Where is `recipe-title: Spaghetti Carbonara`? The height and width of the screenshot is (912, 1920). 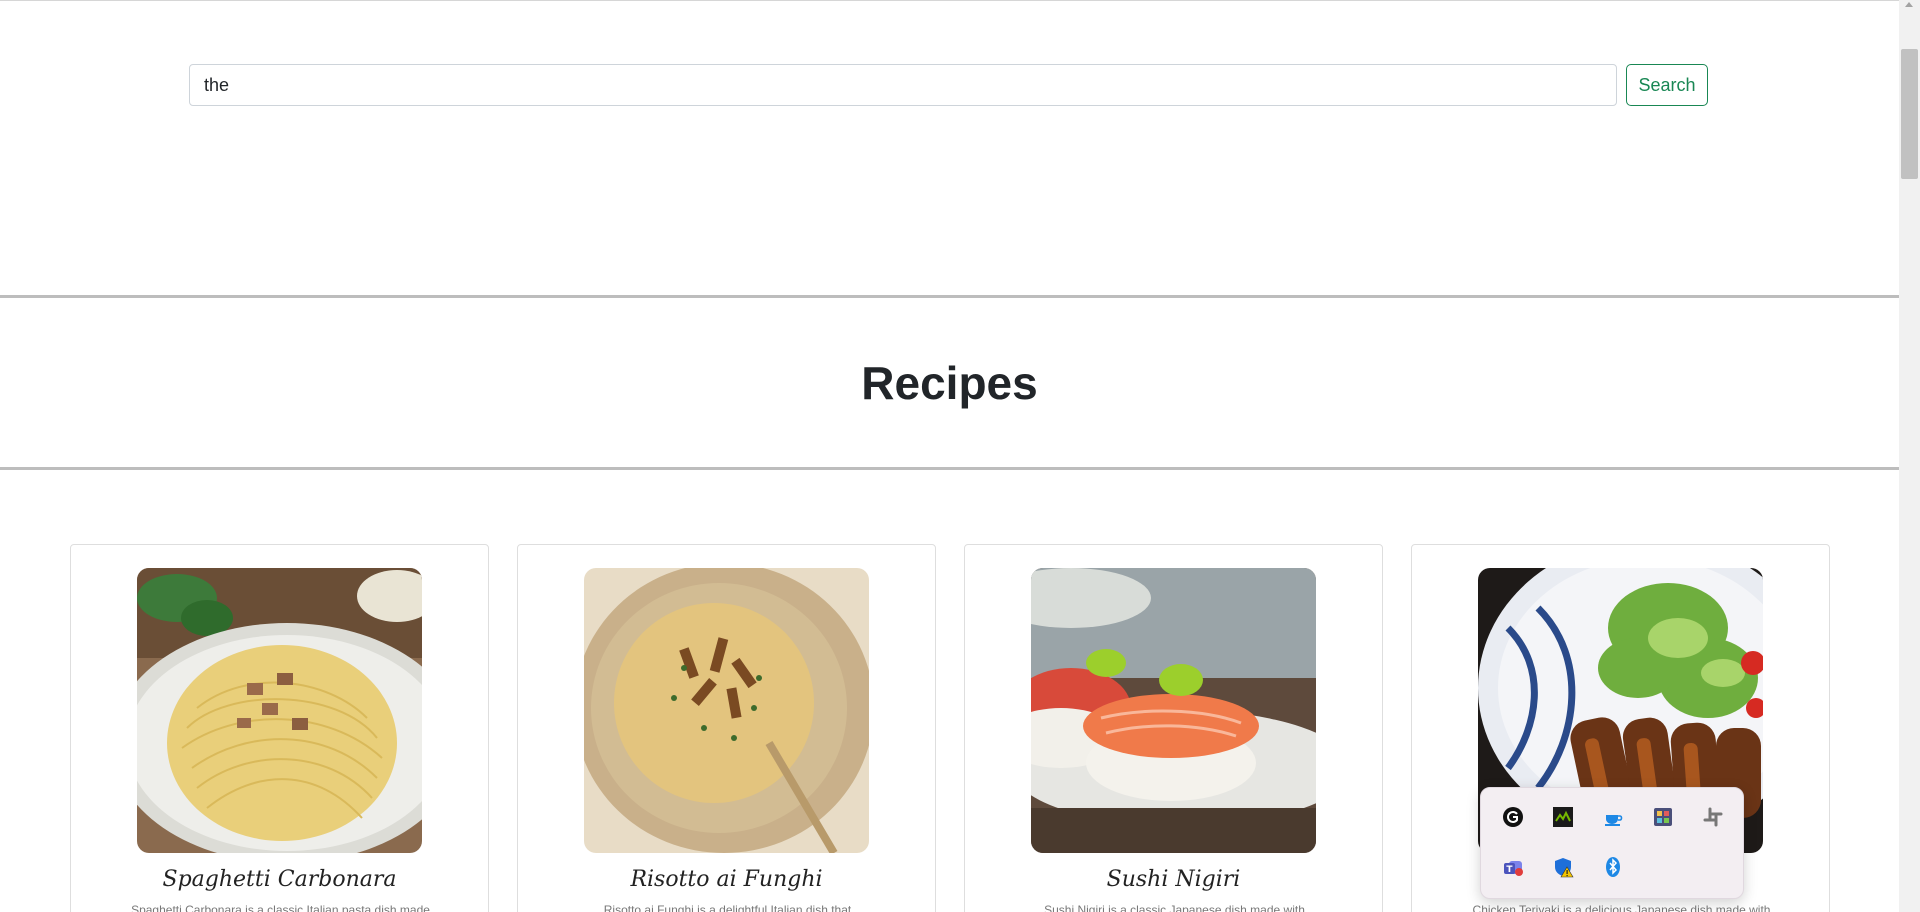 recipe-title: Spaghetti Carbonara is located at coordinates (279, 879).